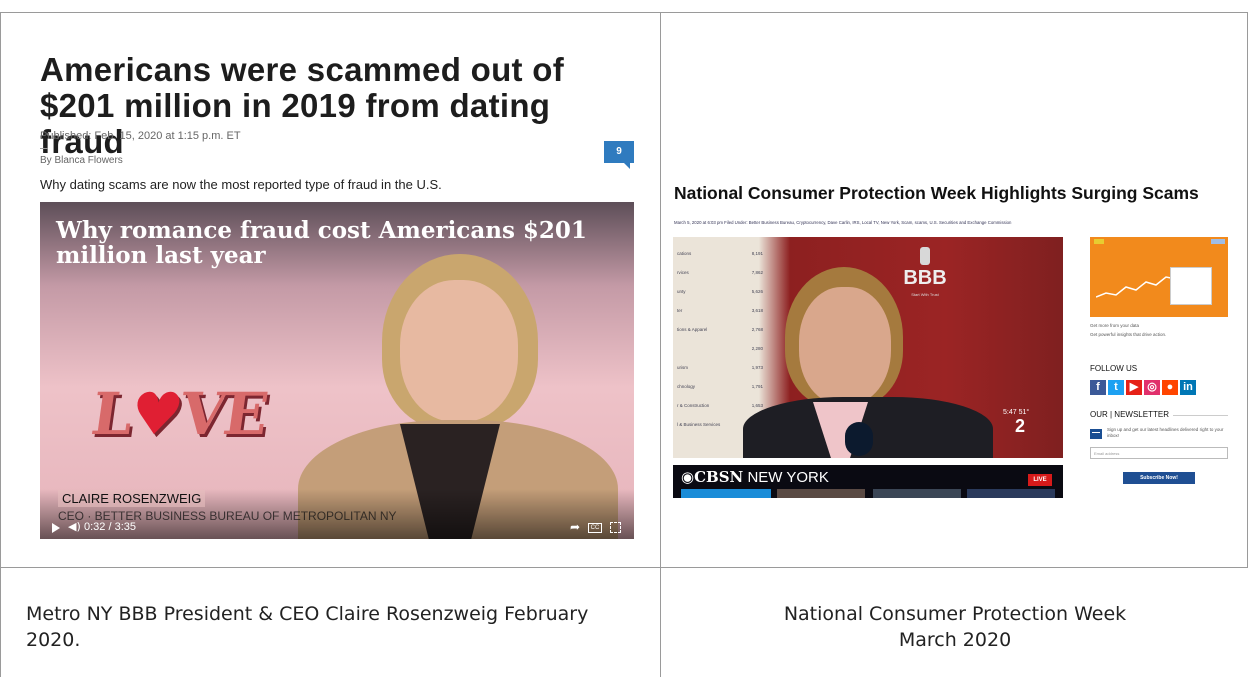 The image size is (1248, 677). I want to click on stat-label: tions & Apparel, so click(692, 329).